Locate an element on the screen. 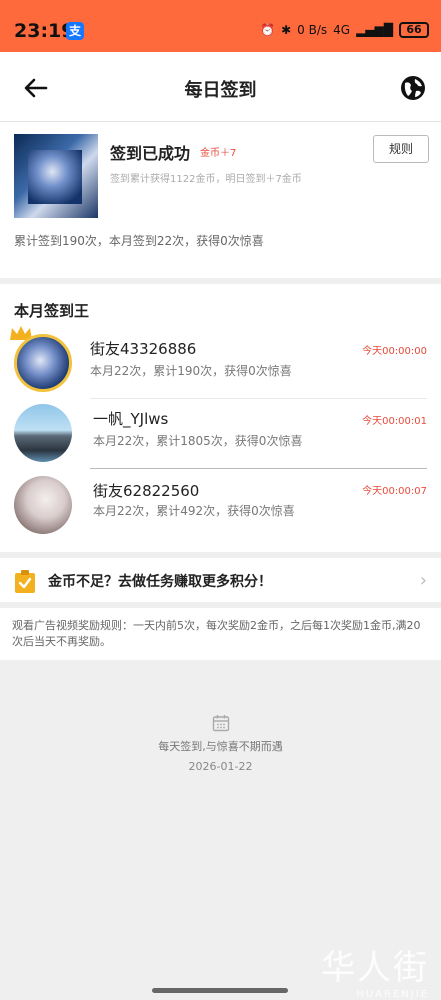 The image size is (441, 1000). alarm-icon: ⏰ is located at coordinates (268, 30).